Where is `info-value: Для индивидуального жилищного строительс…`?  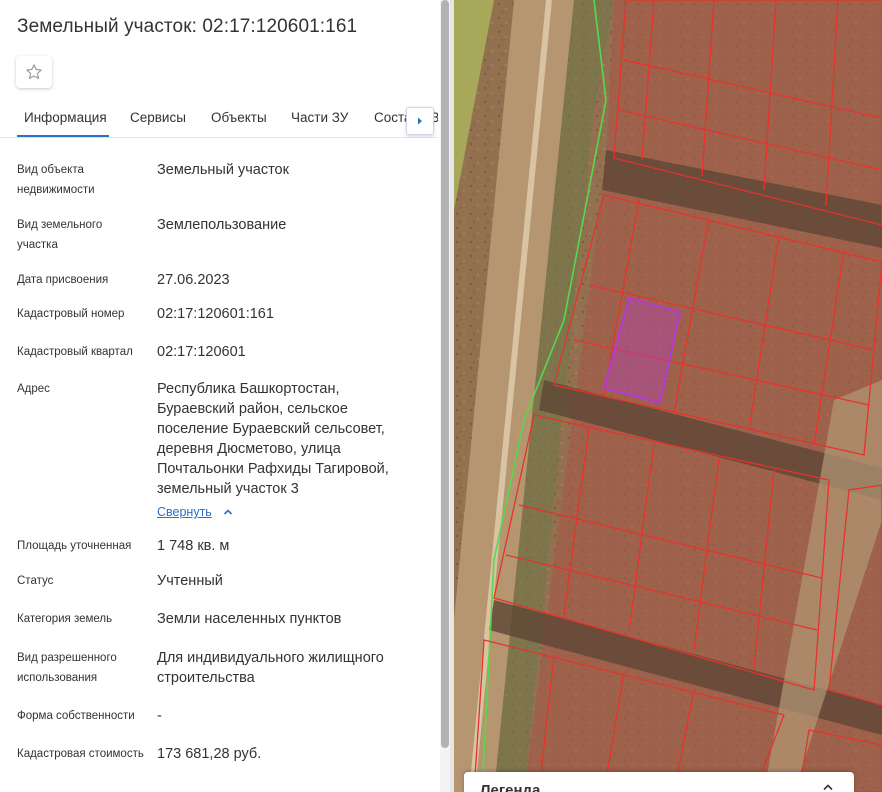
info-value: Для индивидуального жилищного строительс… is located at coordinates (270, 668).